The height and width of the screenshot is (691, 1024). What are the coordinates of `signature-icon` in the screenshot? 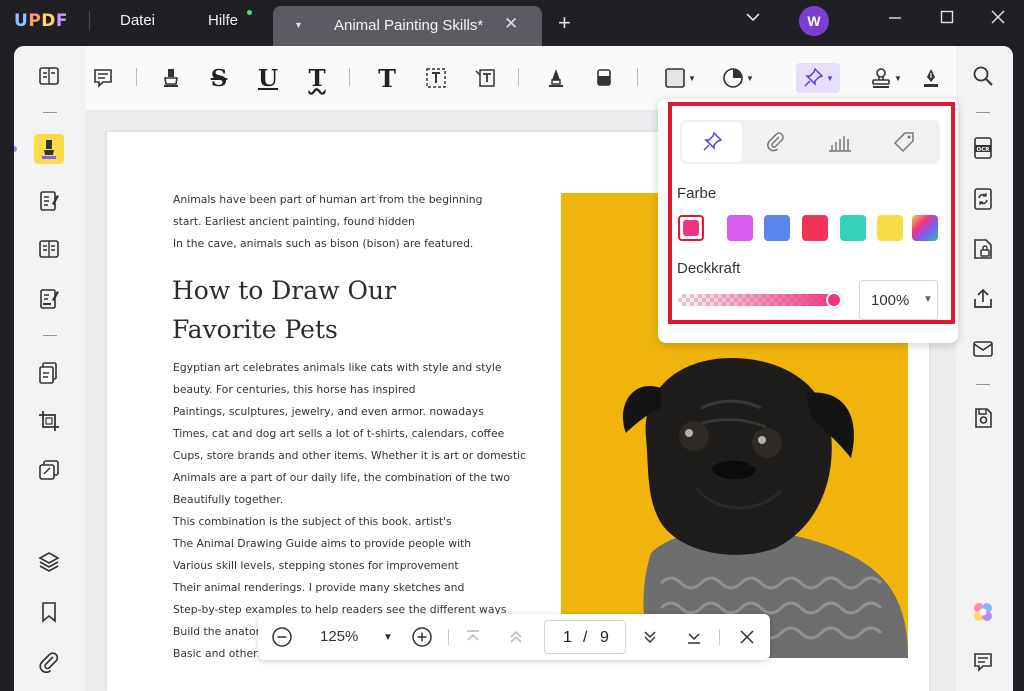 It's located at (931, 78).